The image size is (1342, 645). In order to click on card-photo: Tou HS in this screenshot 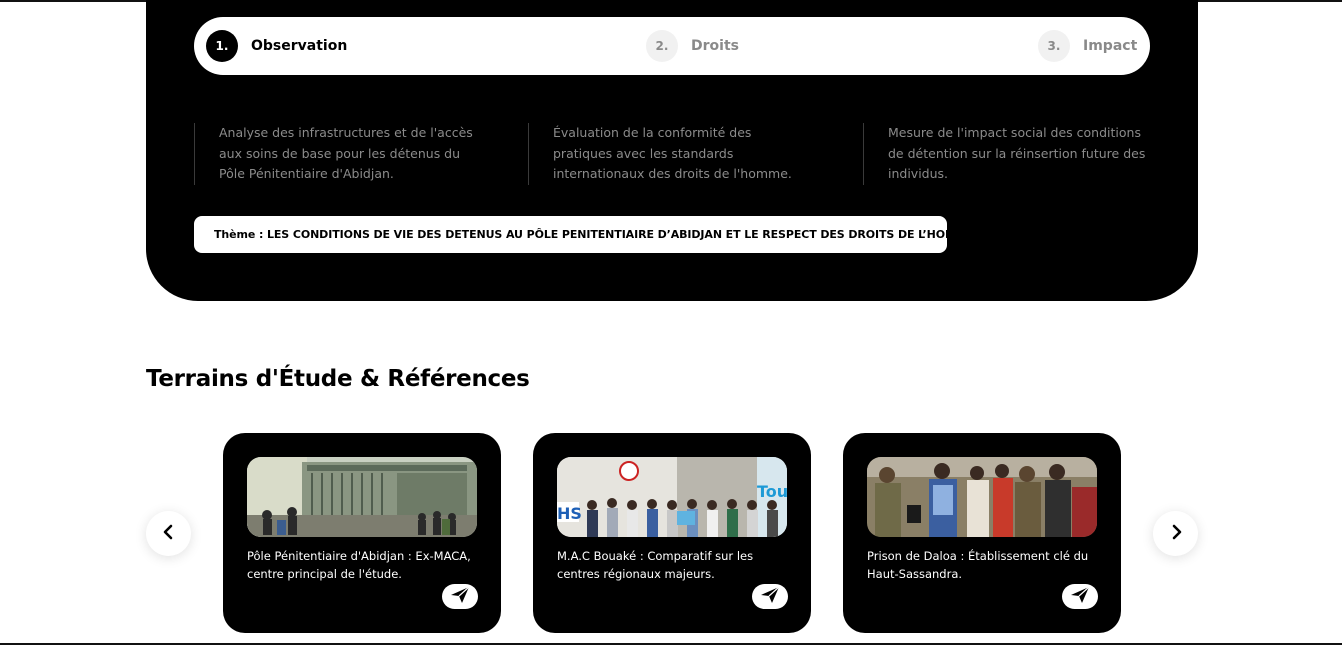, I will do `click(672, 497)`.